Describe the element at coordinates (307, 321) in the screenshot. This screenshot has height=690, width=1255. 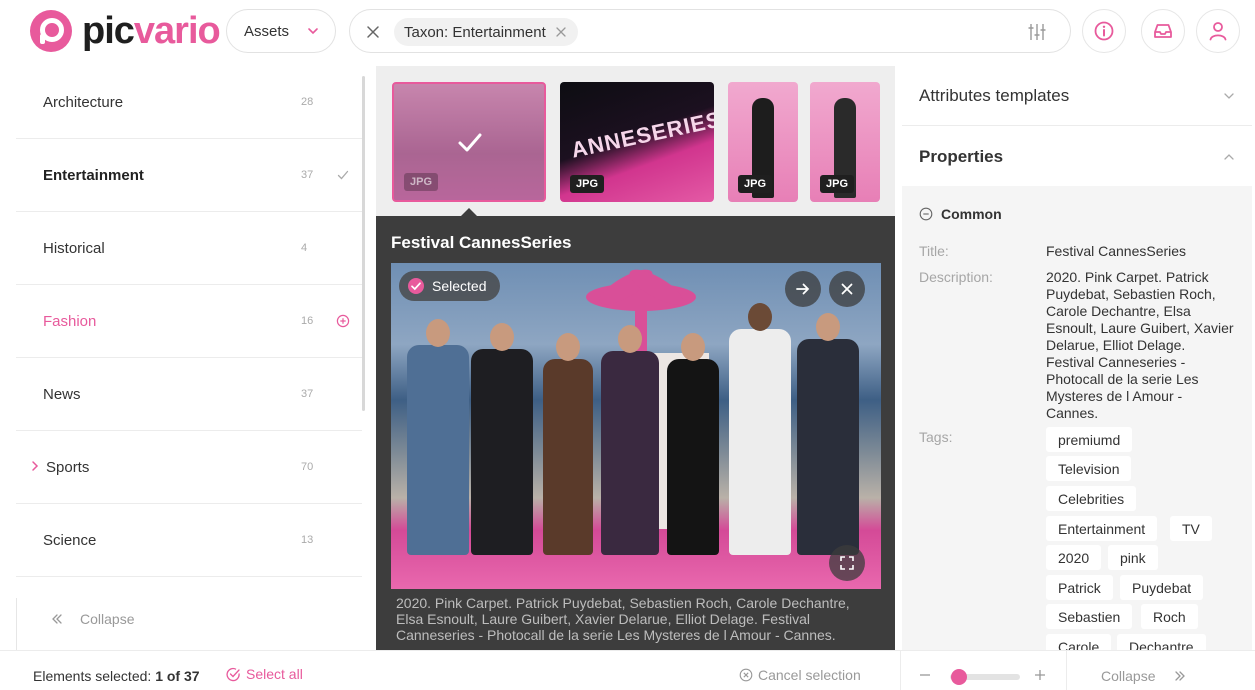
I see `sidebar-item-count: 16` at that location.